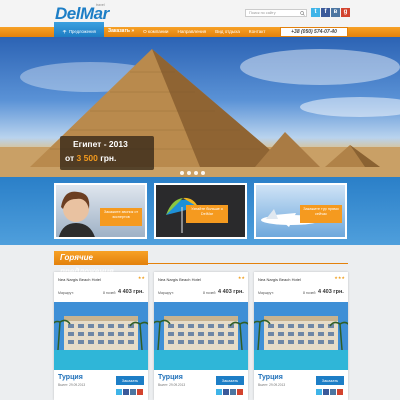 Image resolution: width=400 pixels, height=400 pixels. I want to click on nav-item-about: О компании, so click(155, 31).